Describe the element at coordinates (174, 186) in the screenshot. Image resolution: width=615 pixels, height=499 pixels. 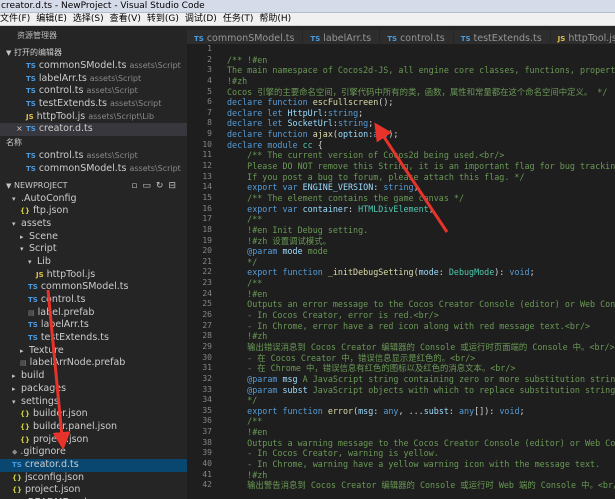
I see `collapse-icon: ⊟` at that location.